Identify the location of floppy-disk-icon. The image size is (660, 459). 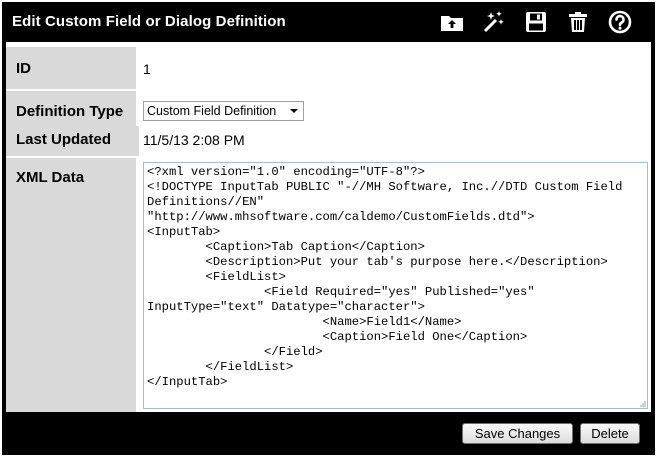
(536, 22).